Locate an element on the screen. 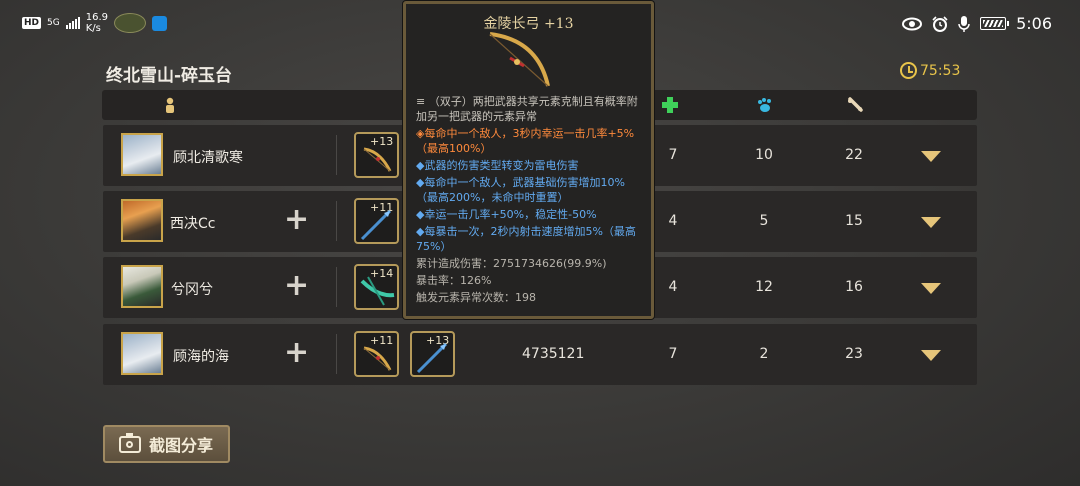 The image size is (1080, 486). network-type: 5G is located at coordinates (53, 22).